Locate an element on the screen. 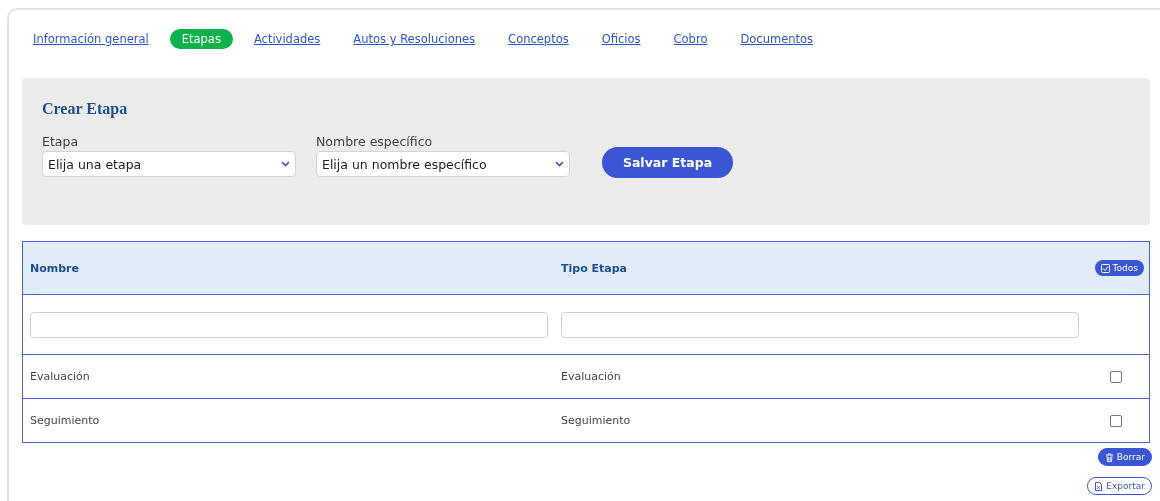  column-header: Tipo Etapa is located at coordinates (595, 268).